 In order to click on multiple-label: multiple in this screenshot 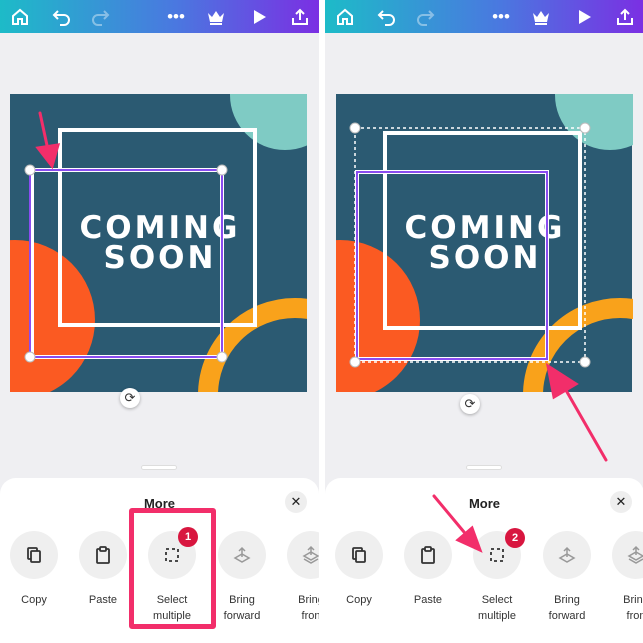, I will do `click(497, 616)`.